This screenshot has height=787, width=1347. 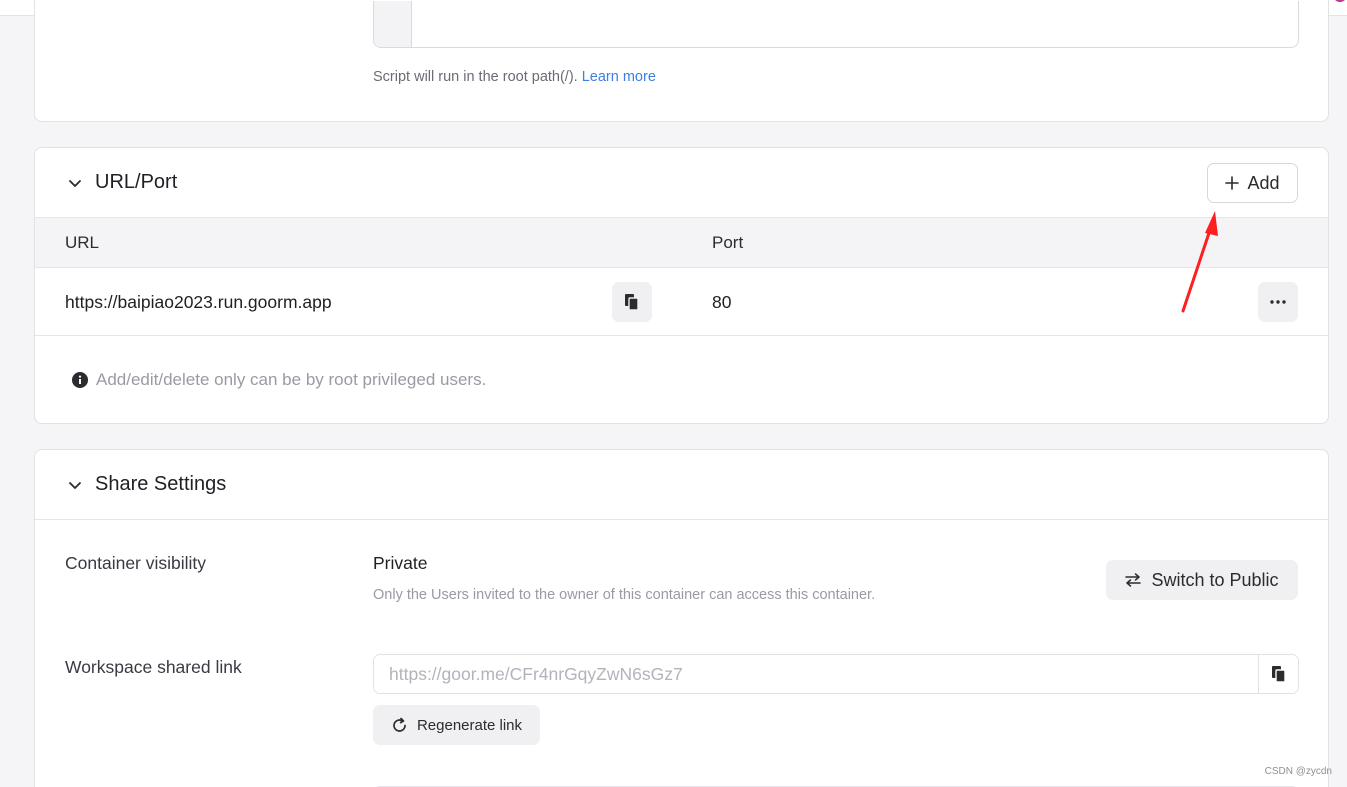 I want to click on workspace-link-field, so click(x=836, y=674).